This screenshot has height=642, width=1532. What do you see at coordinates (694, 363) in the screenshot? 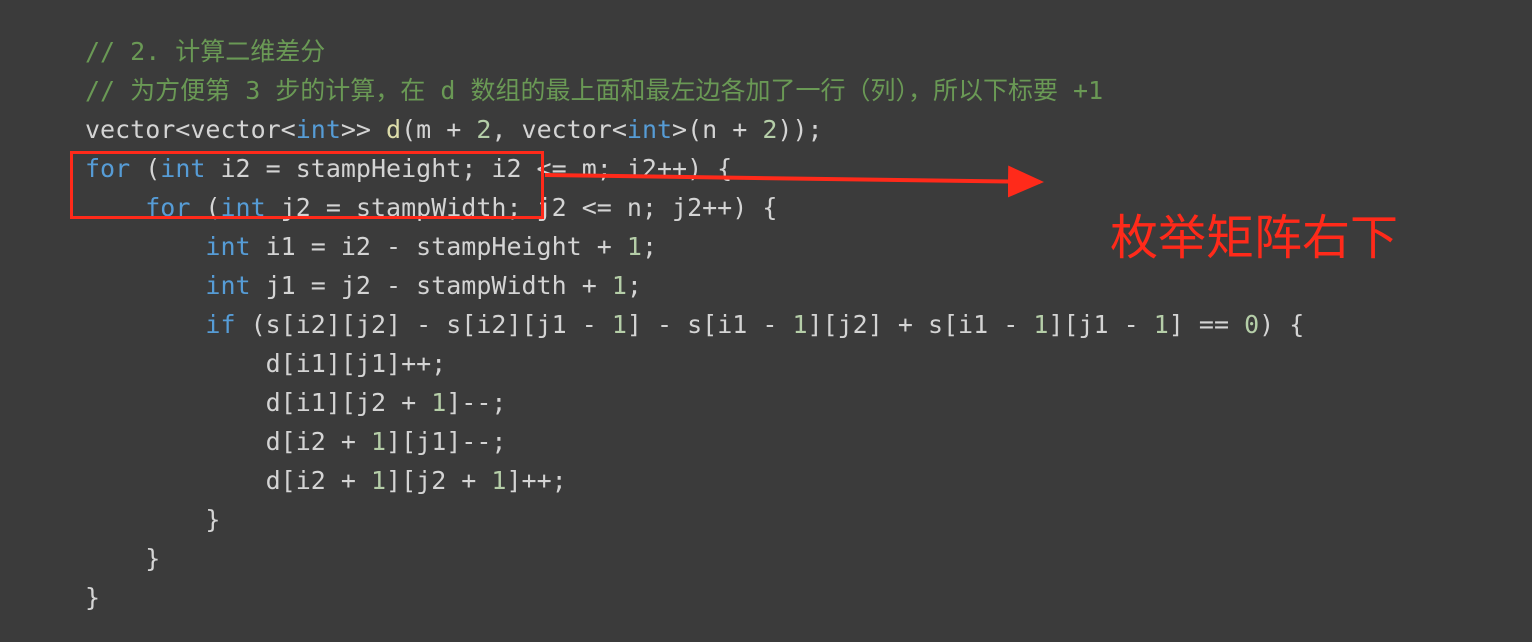
I see `code-line: d[i1][j1]++;` at bounding box center [694, 363].